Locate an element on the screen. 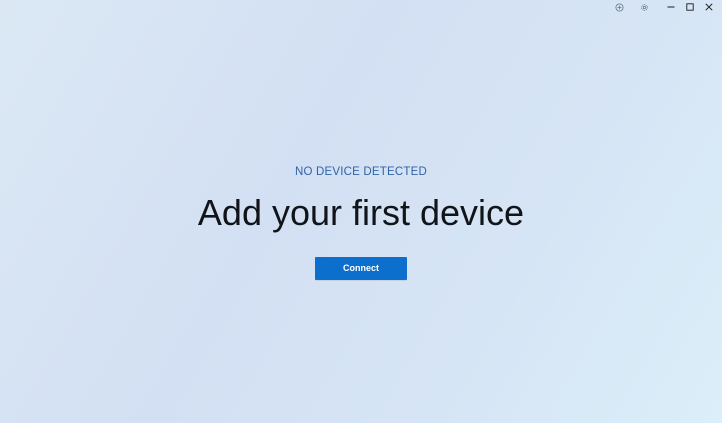 The image size is (722, 423). maximize-icon is located at coordinates (690, 7).